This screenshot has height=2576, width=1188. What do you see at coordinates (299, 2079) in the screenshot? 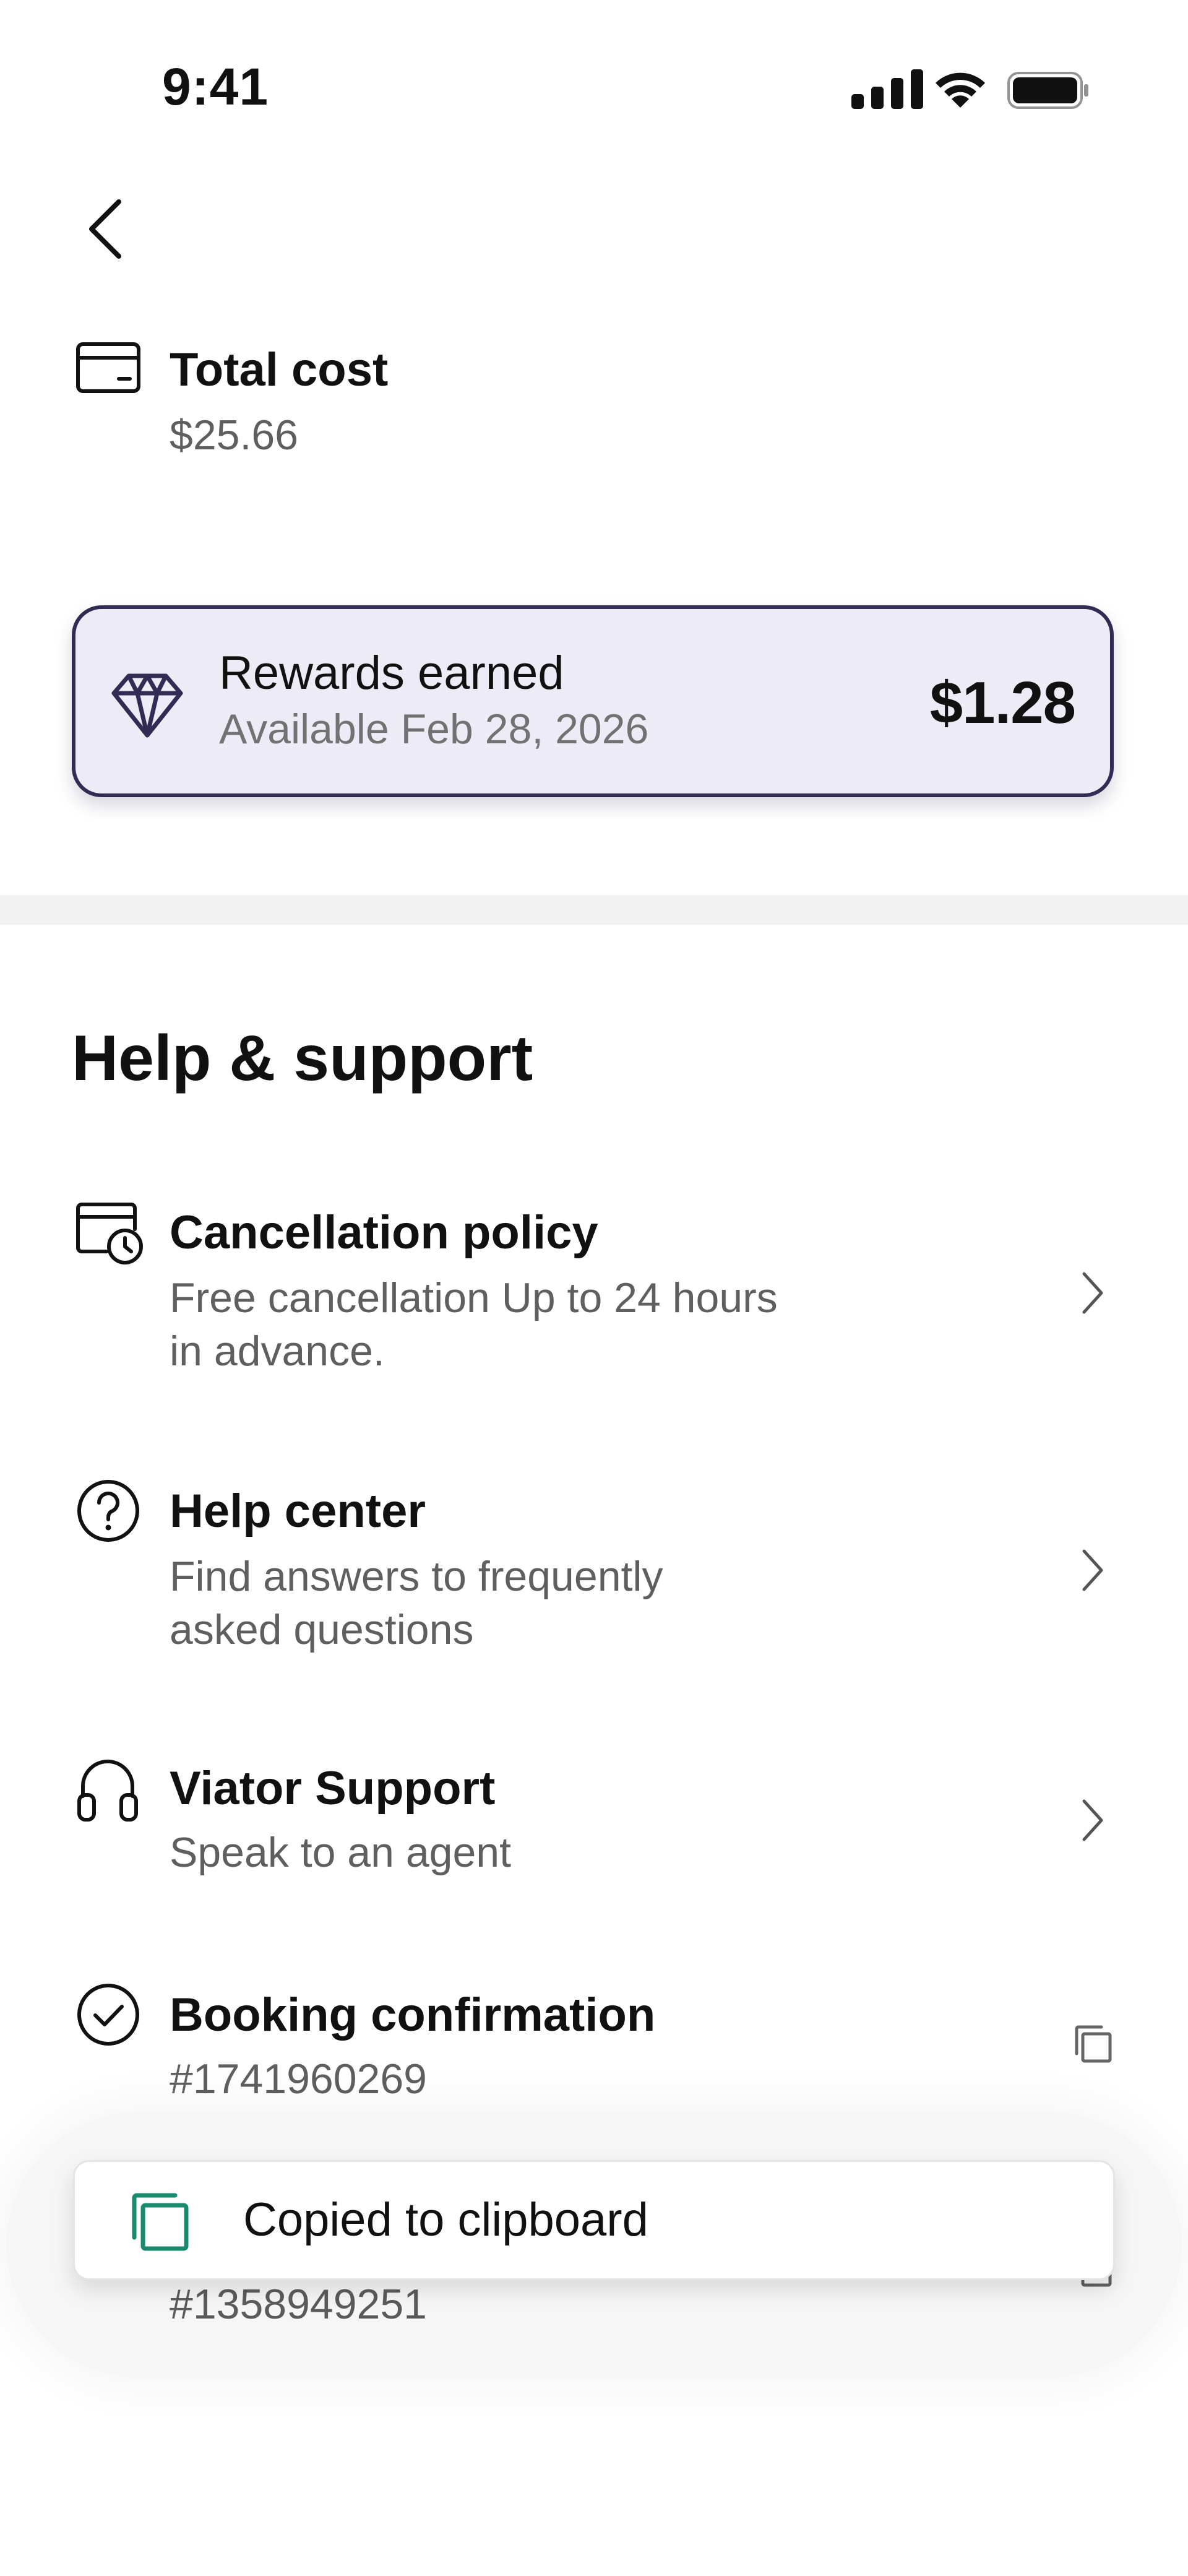
I see `booking-confirmation-number: #1741960269` at bounding box center [299, 2079].